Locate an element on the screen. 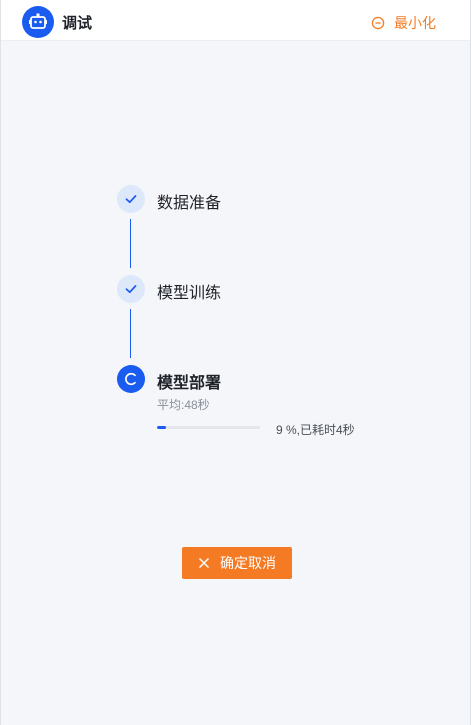 The height and width of the screenshot is (725, 471). progress-text: 9 %,已耗时4秒 is located at coordinates (315, 430).